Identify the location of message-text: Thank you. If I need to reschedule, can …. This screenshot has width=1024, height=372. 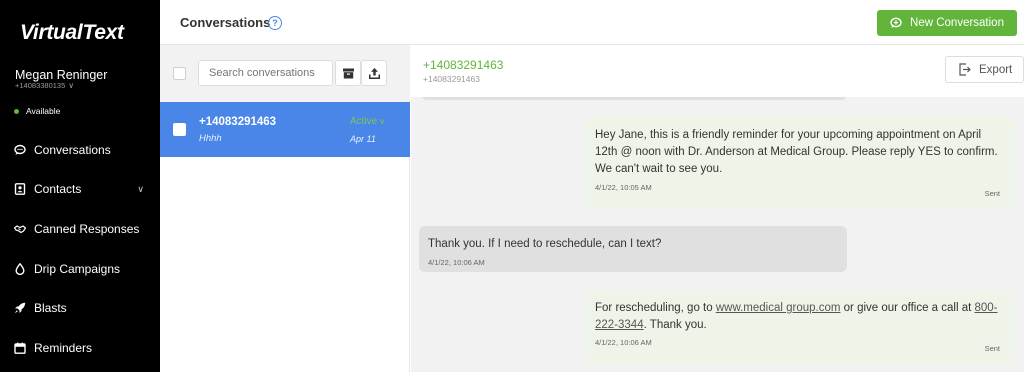
(545, 244).